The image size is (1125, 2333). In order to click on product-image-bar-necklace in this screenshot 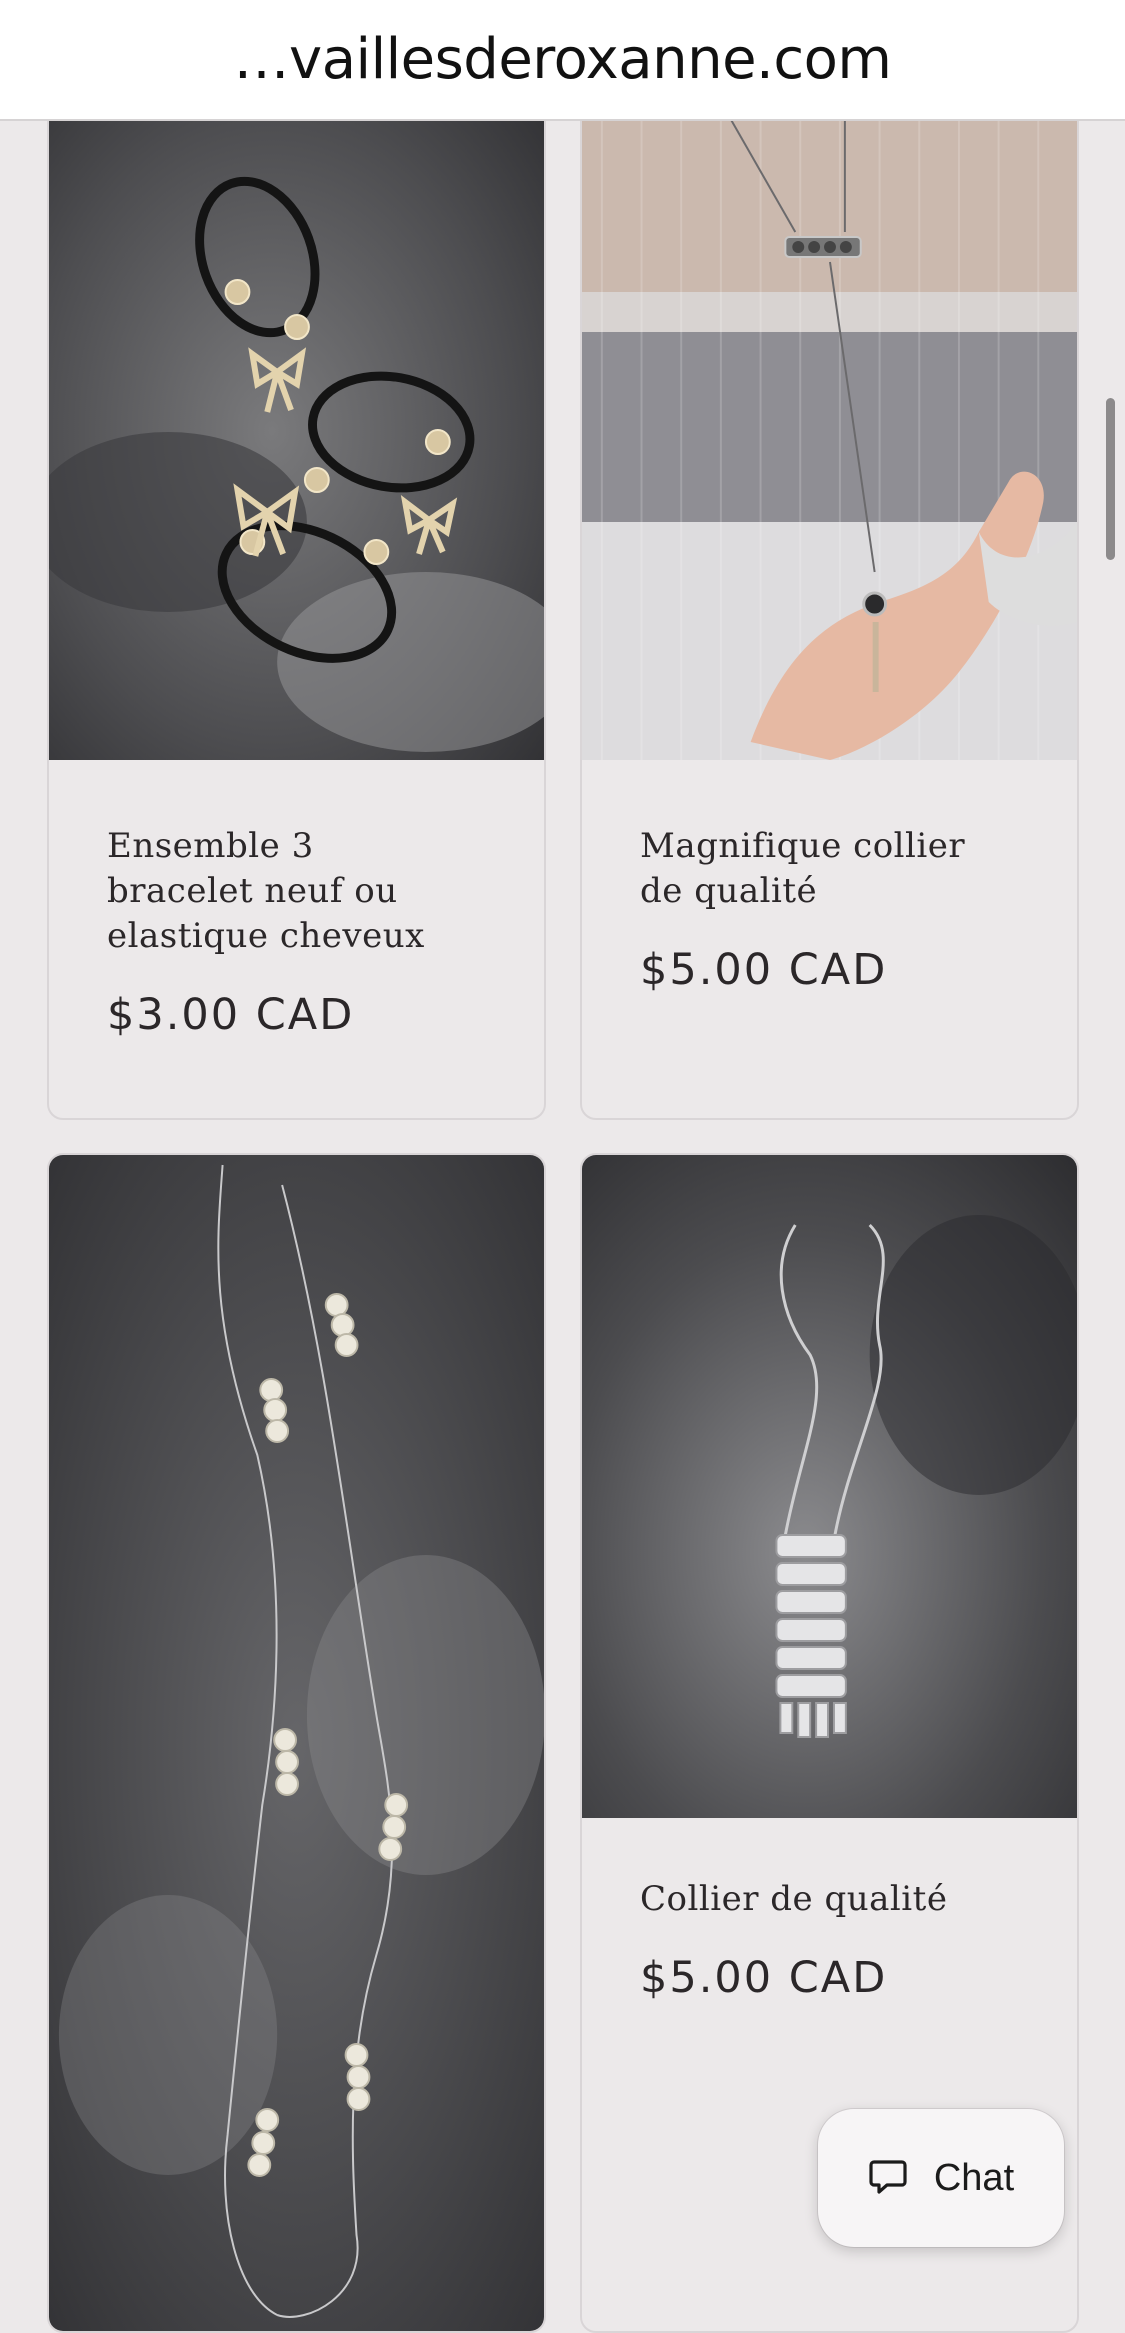, I will do `click(829, 431)`.